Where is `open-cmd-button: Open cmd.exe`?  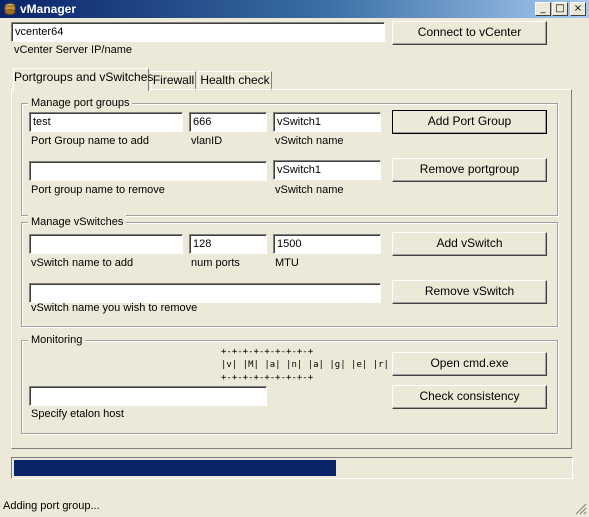
open-cmd-button: Open cmd.exe is located at coordinates (469, 364).